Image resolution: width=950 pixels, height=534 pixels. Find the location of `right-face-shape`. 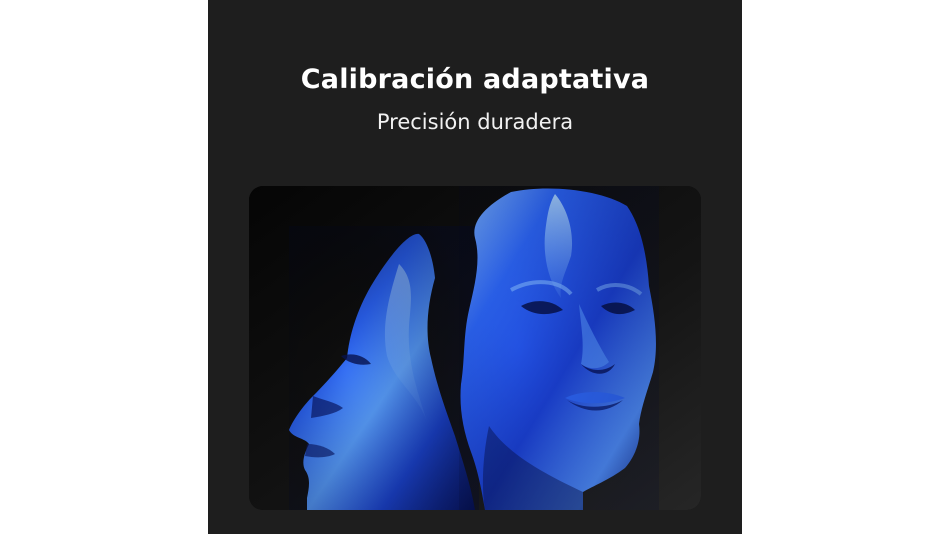

right-face-shape is located at coordinates (559, 348).